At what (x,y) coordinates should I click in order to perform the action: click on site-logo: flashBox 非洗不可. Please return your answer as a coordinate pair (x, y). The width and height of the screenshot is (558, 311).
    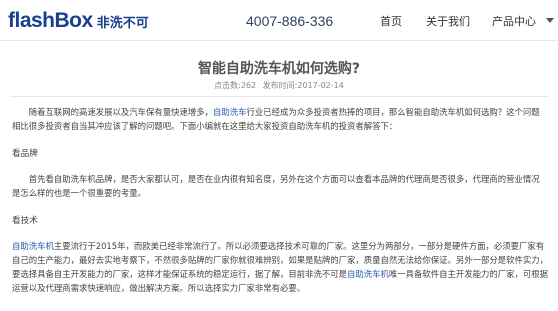
    Looking at the image, I should click on (78, 21).